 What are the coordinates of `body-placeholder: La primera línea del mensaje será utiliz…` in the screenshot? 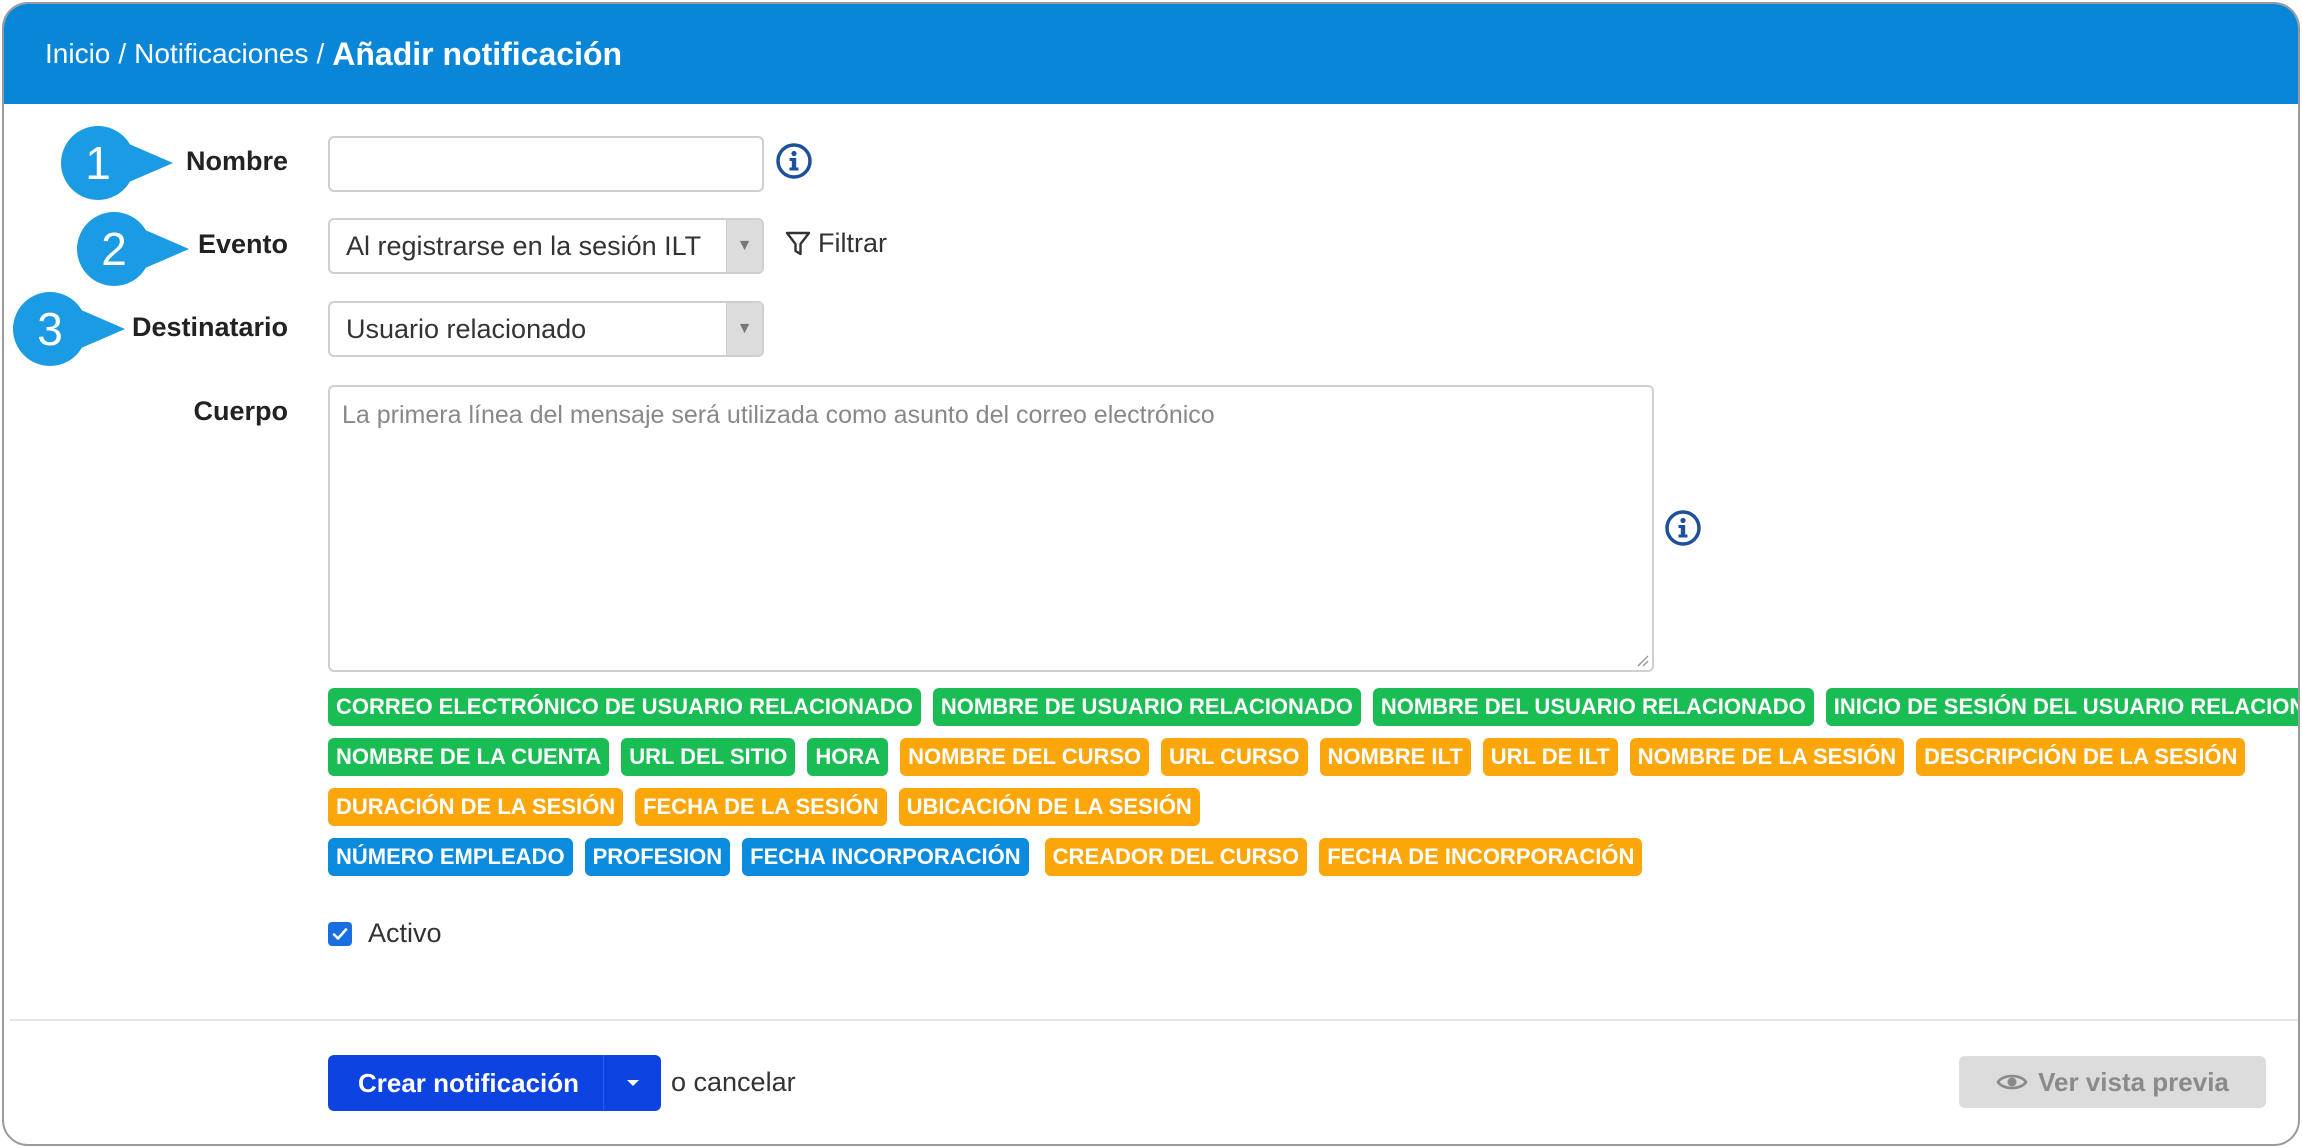 It's located at (778, 415).